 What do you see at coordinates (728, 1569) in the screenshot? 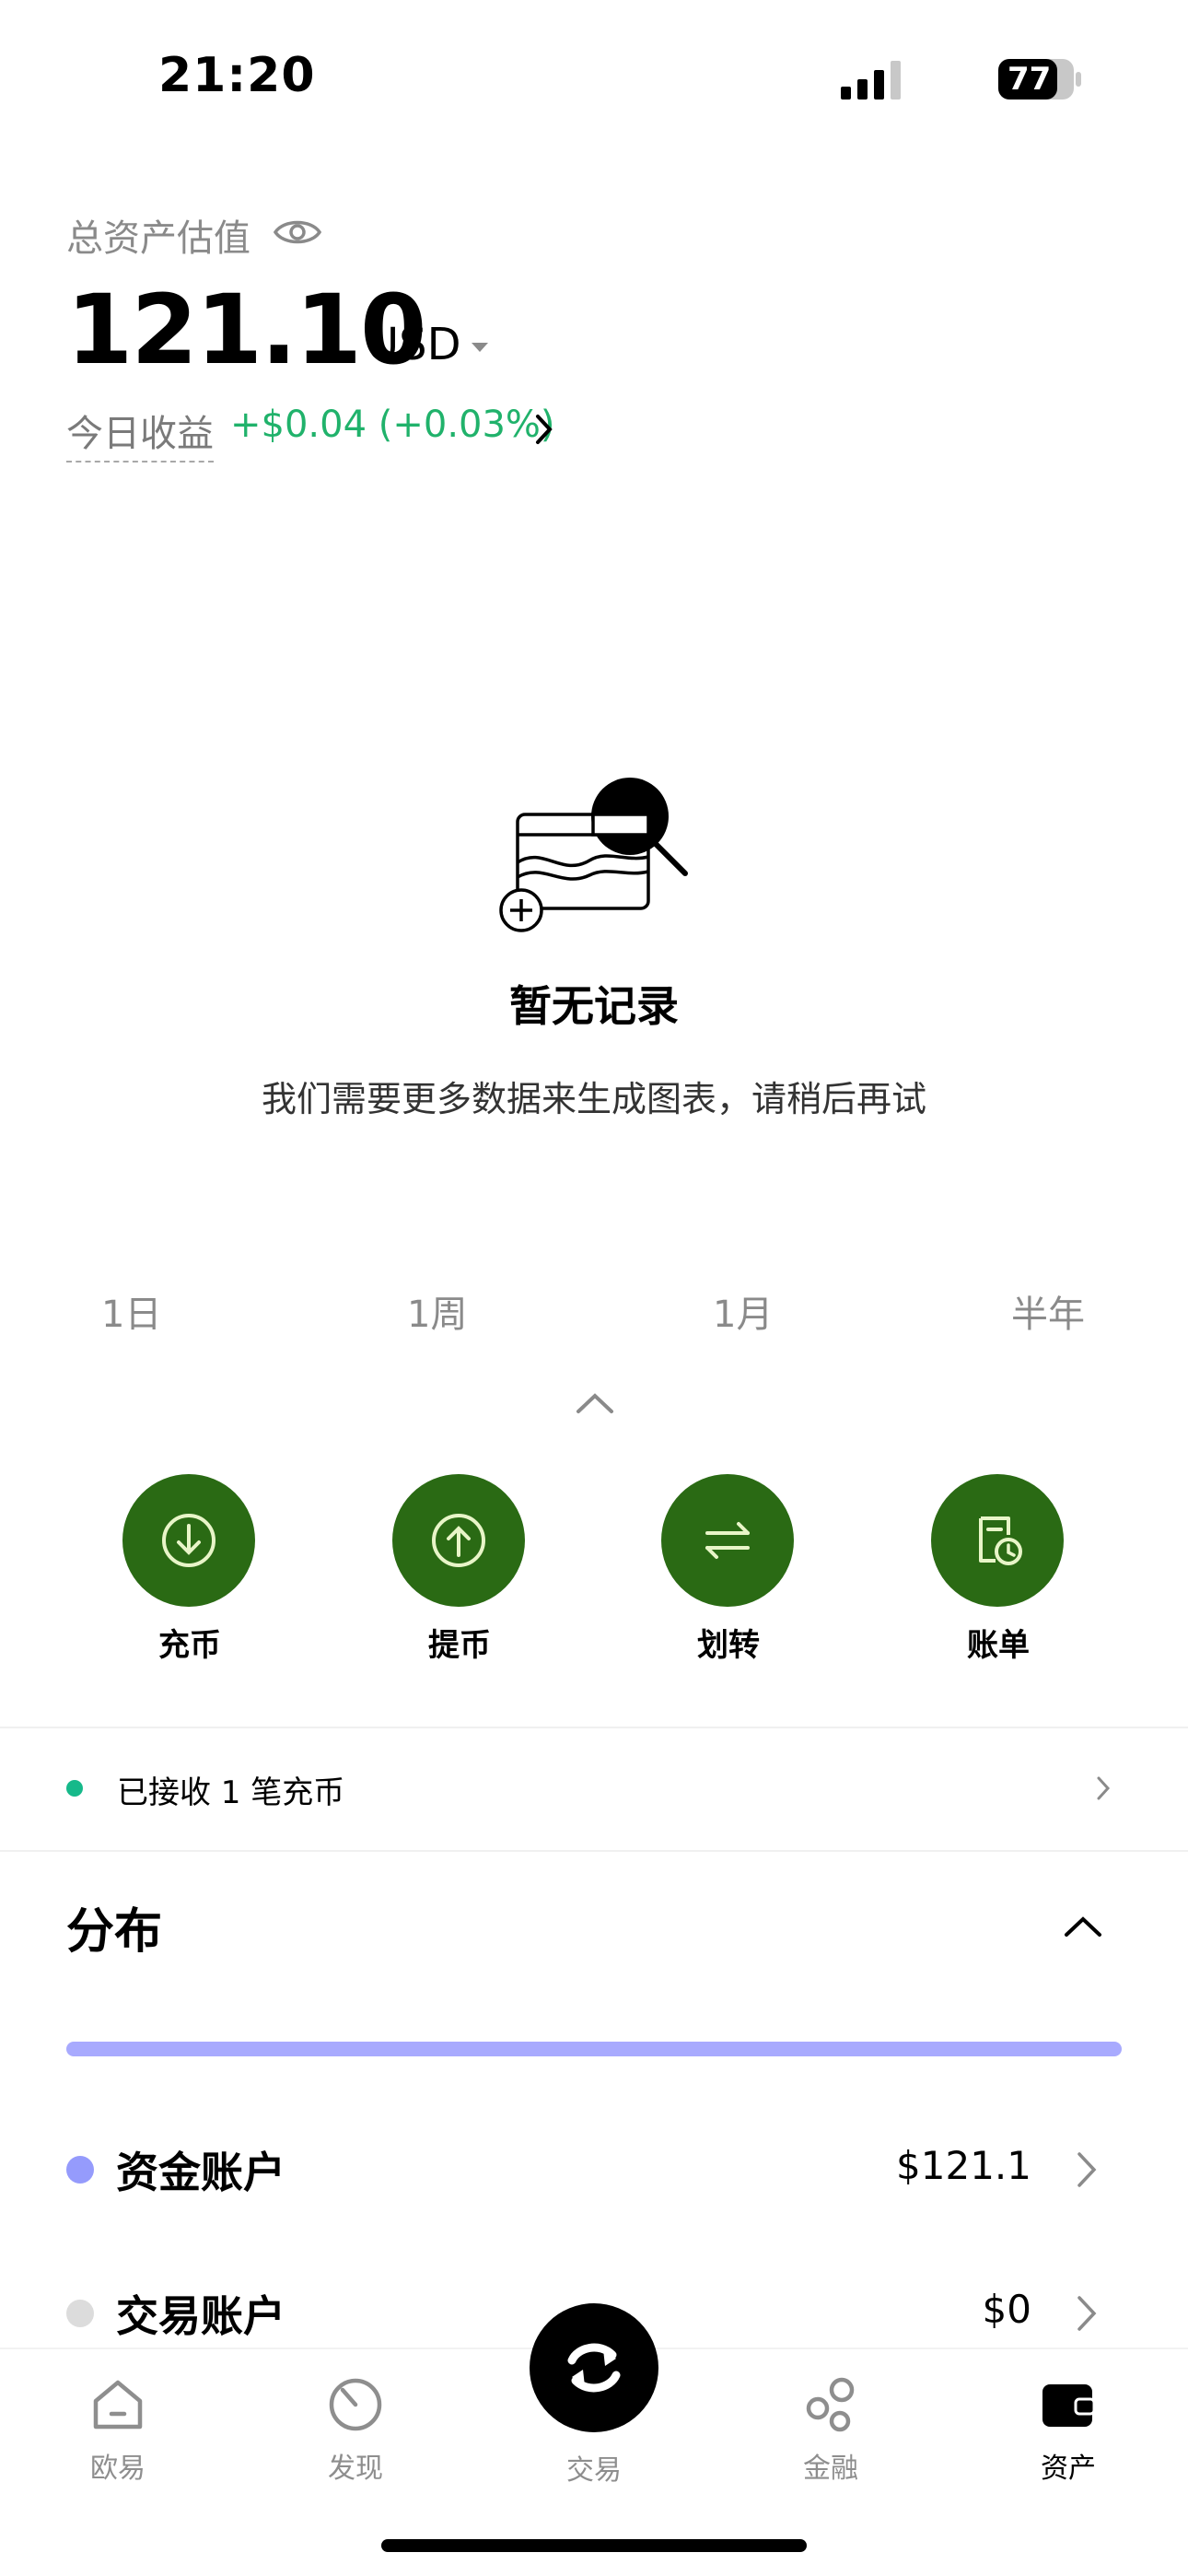
I see `transfer-button: 划转` at bounding box center [728, 1569].